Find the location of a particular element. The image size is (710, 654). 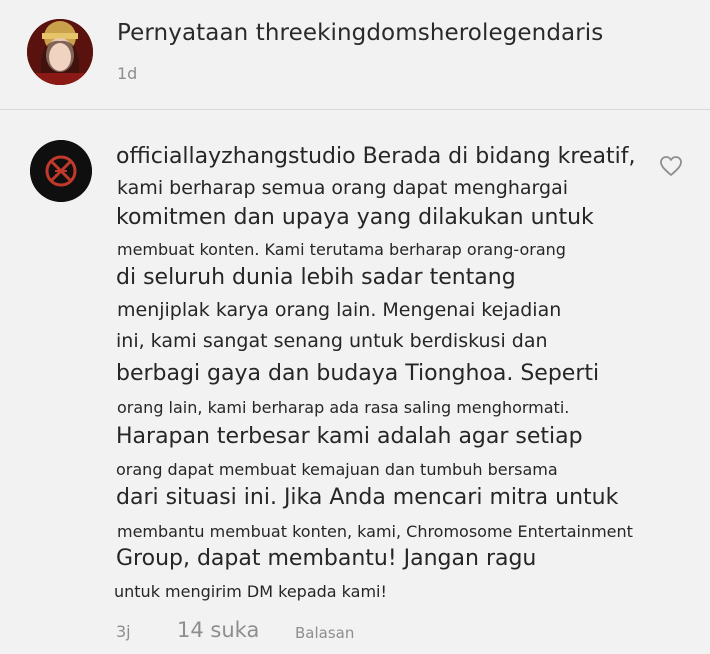

post-timestamp: 1d is located at coordinates (127, 73).